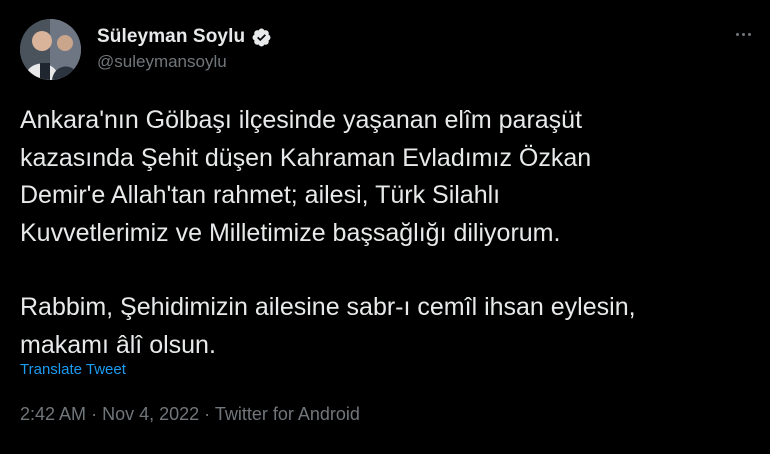  What do you see at coordinates (261, 37) in the screenshot?
I see `verified-badge-icon` at bounding box center [261, 37].